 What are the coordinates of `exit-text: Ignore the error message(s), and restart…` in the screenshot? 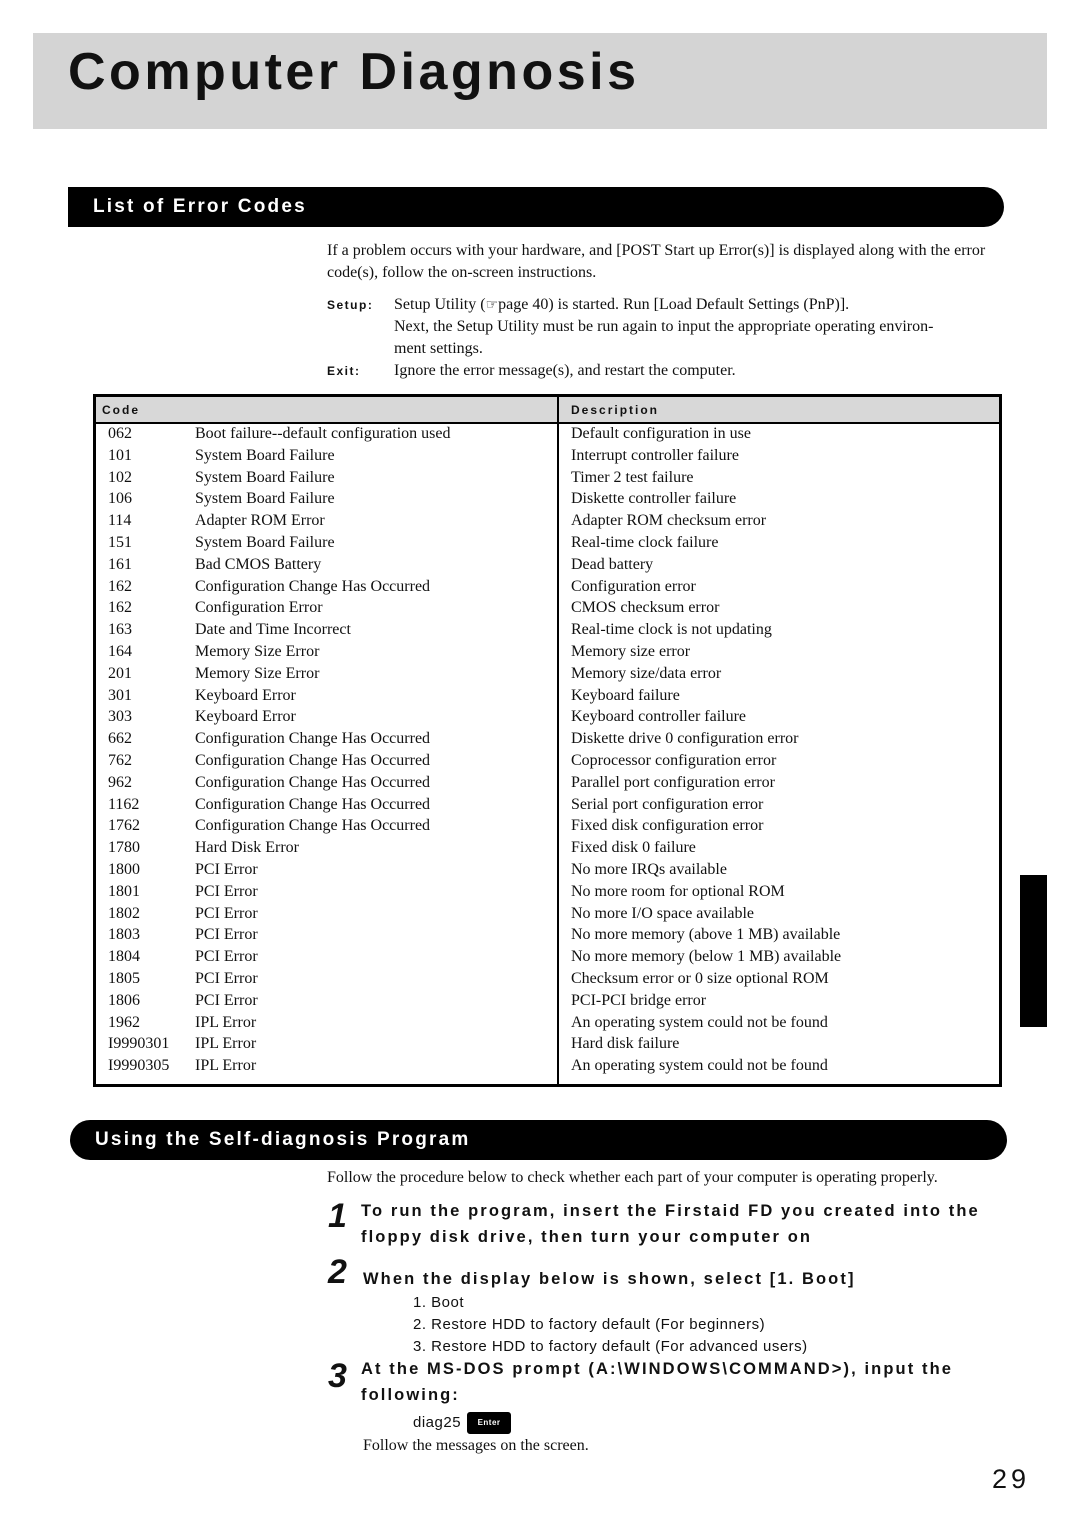 It's located at (565, 370).